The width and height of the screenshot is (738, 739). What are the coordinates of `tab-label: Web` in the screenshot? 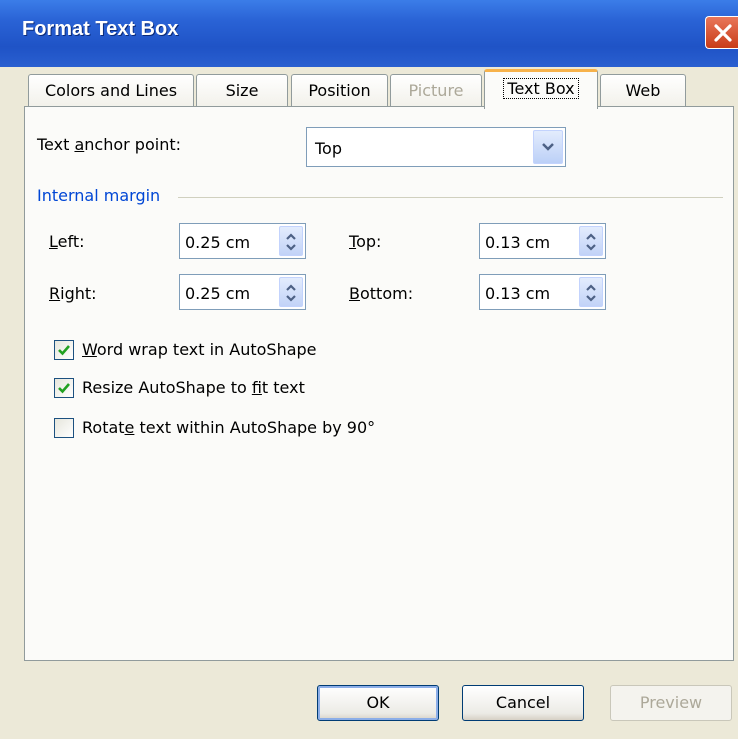 It's located at (643, 90).